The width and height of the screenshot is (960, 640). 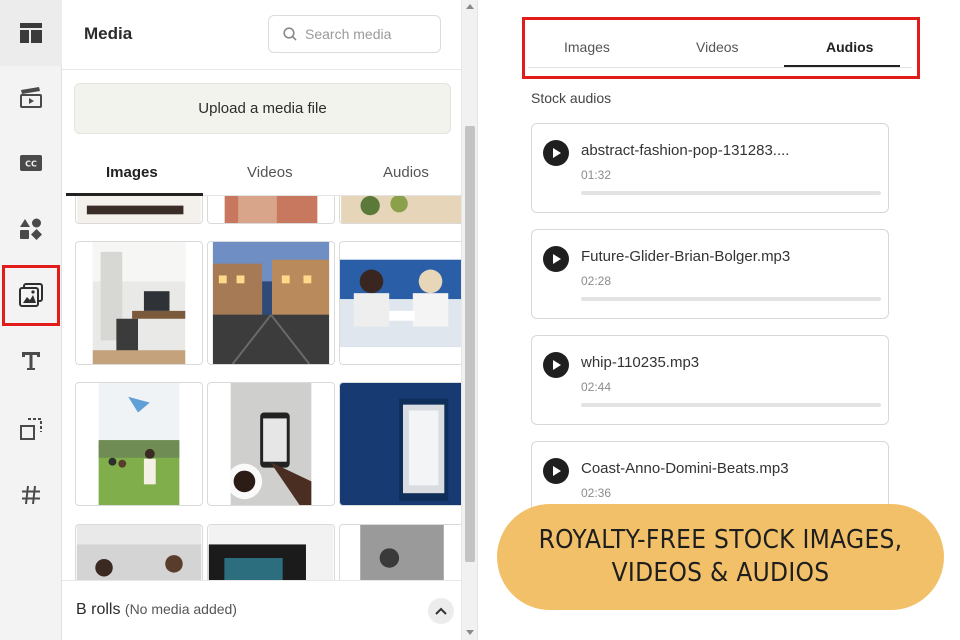 I want to click on svg-text: CC, so click(x=31, y=164).